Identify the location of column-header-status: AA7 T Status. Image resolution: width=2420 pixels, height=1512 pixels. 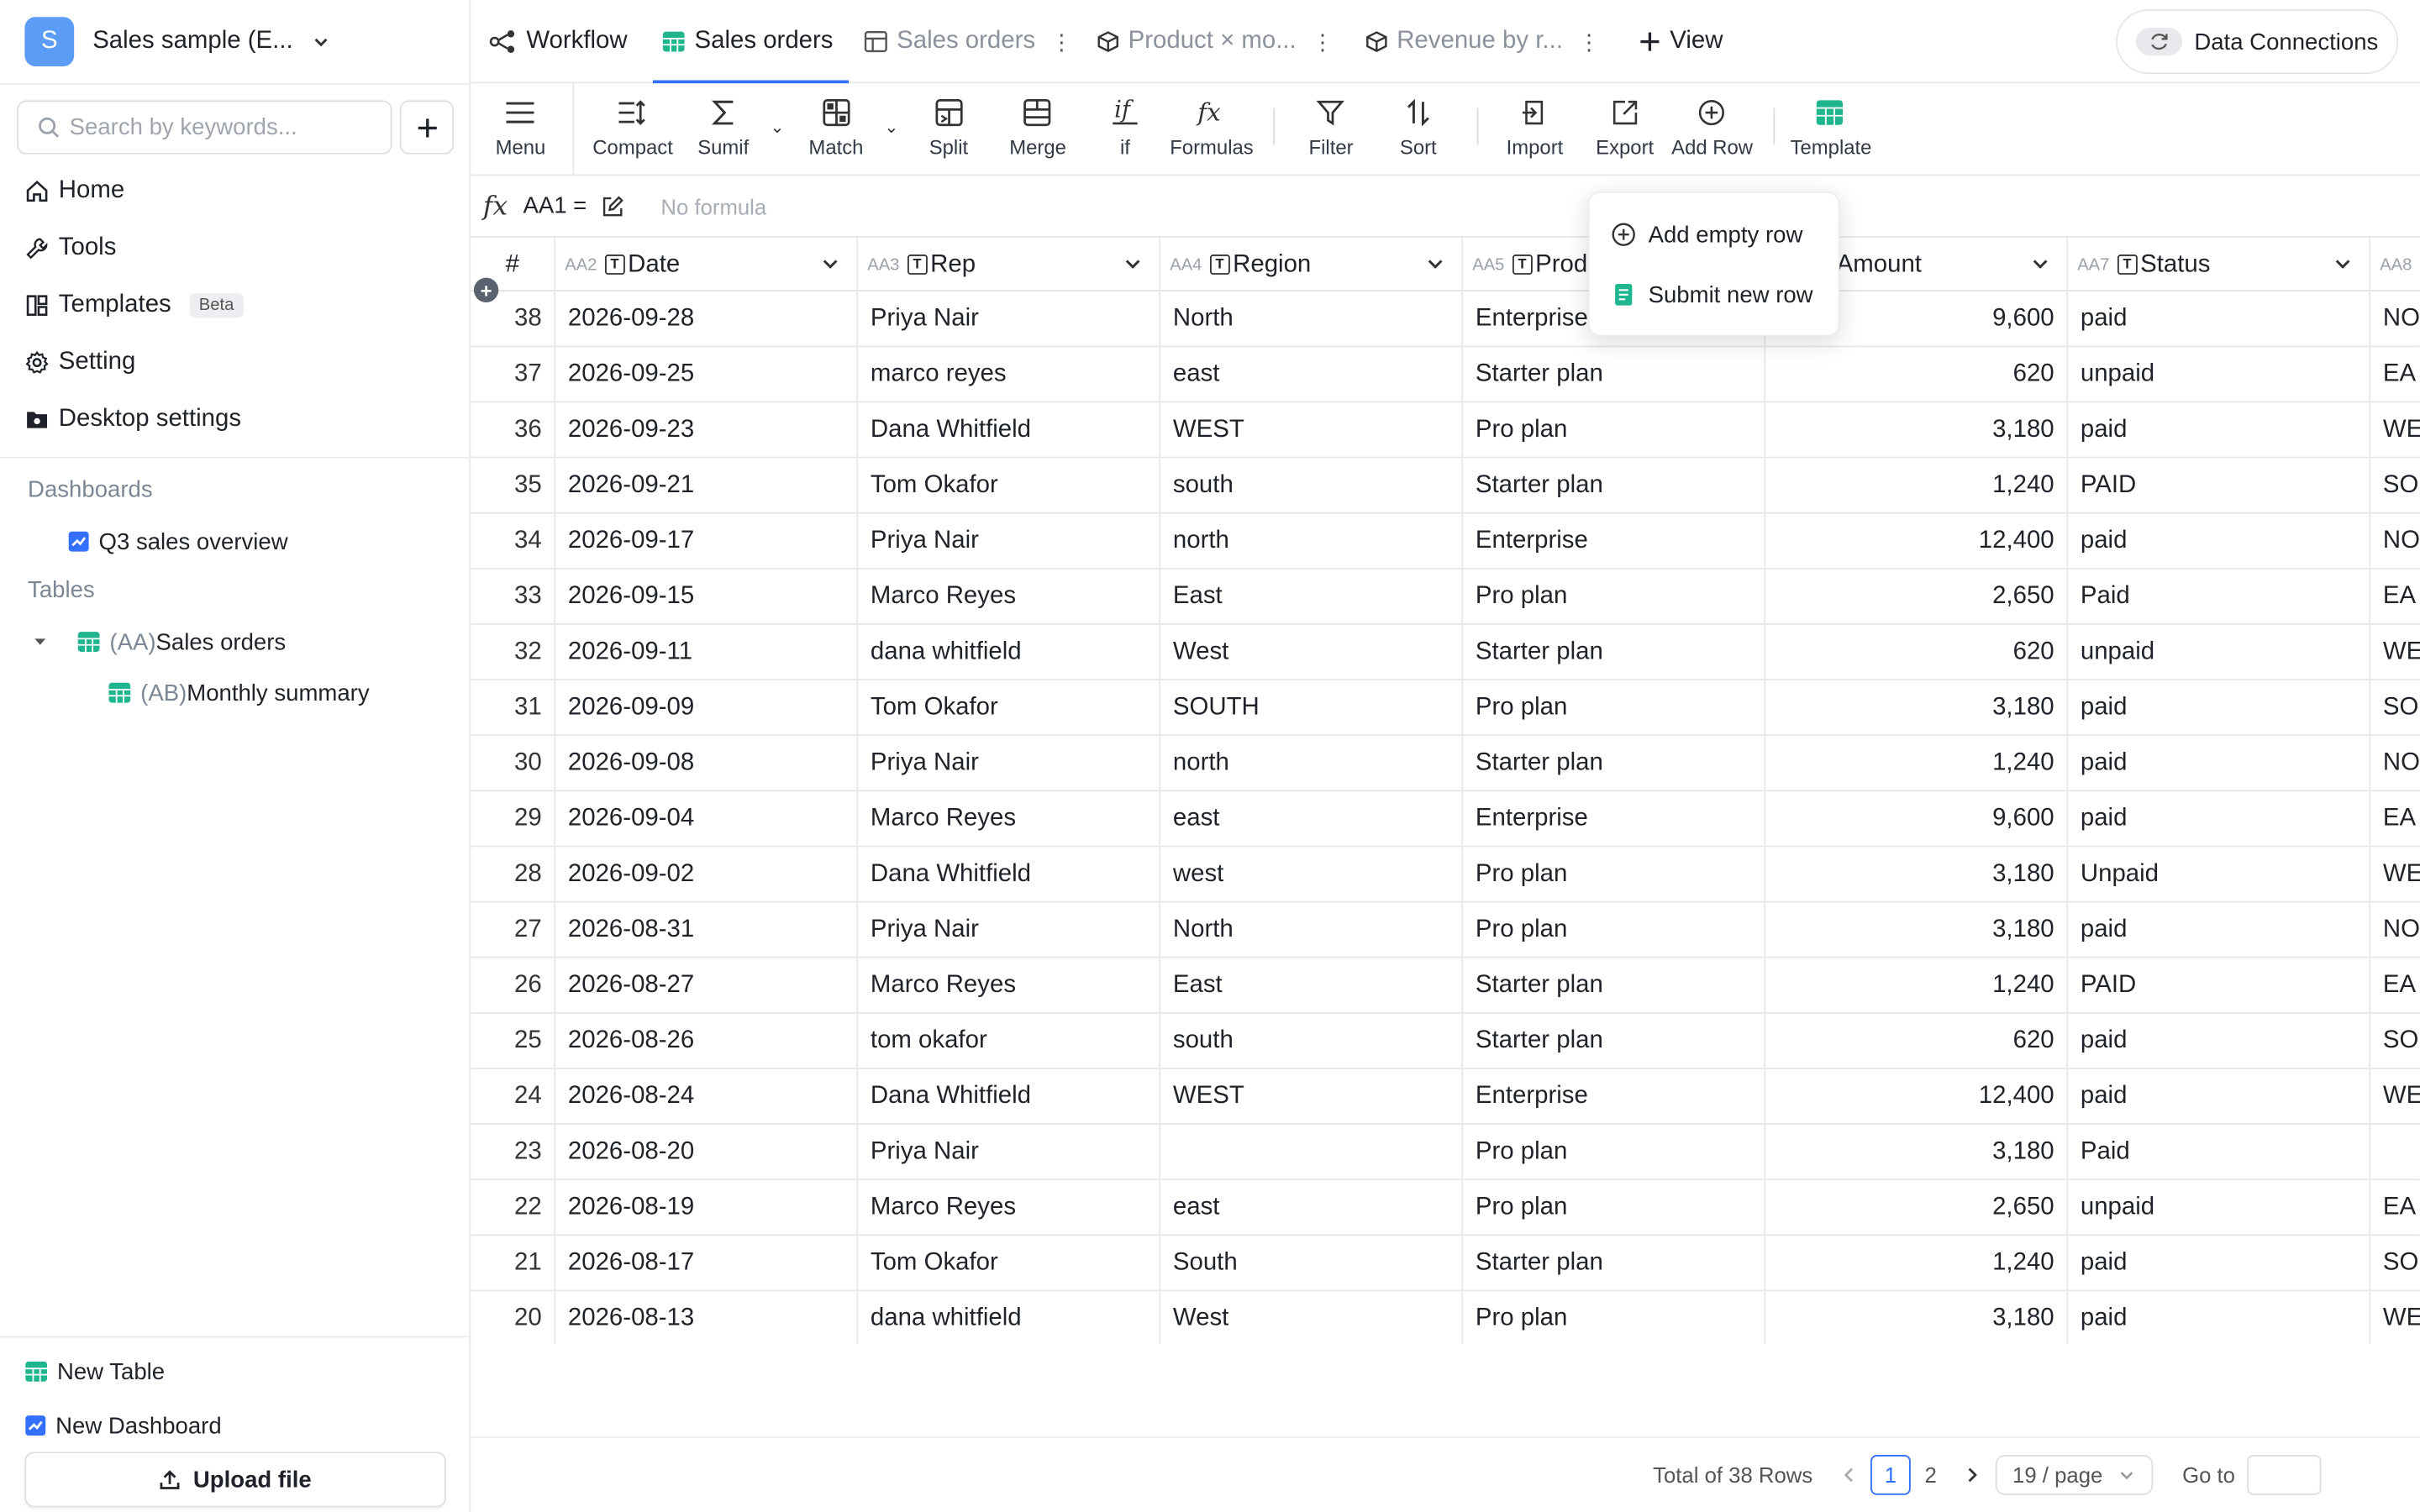
(2219, 264).